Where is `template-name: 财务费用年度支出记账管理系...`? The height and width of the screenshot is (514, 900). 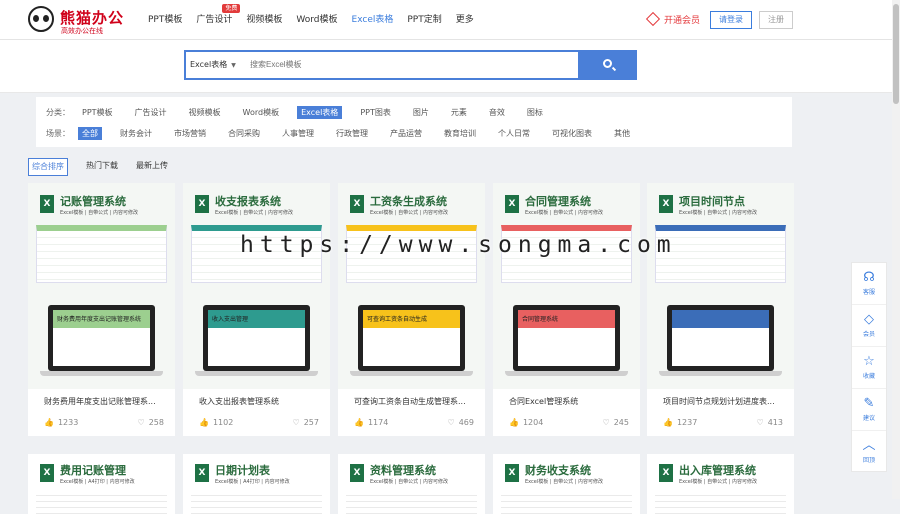
template-name: 财务费用年度支出记账管理系... is located at coordinates (105, 401).